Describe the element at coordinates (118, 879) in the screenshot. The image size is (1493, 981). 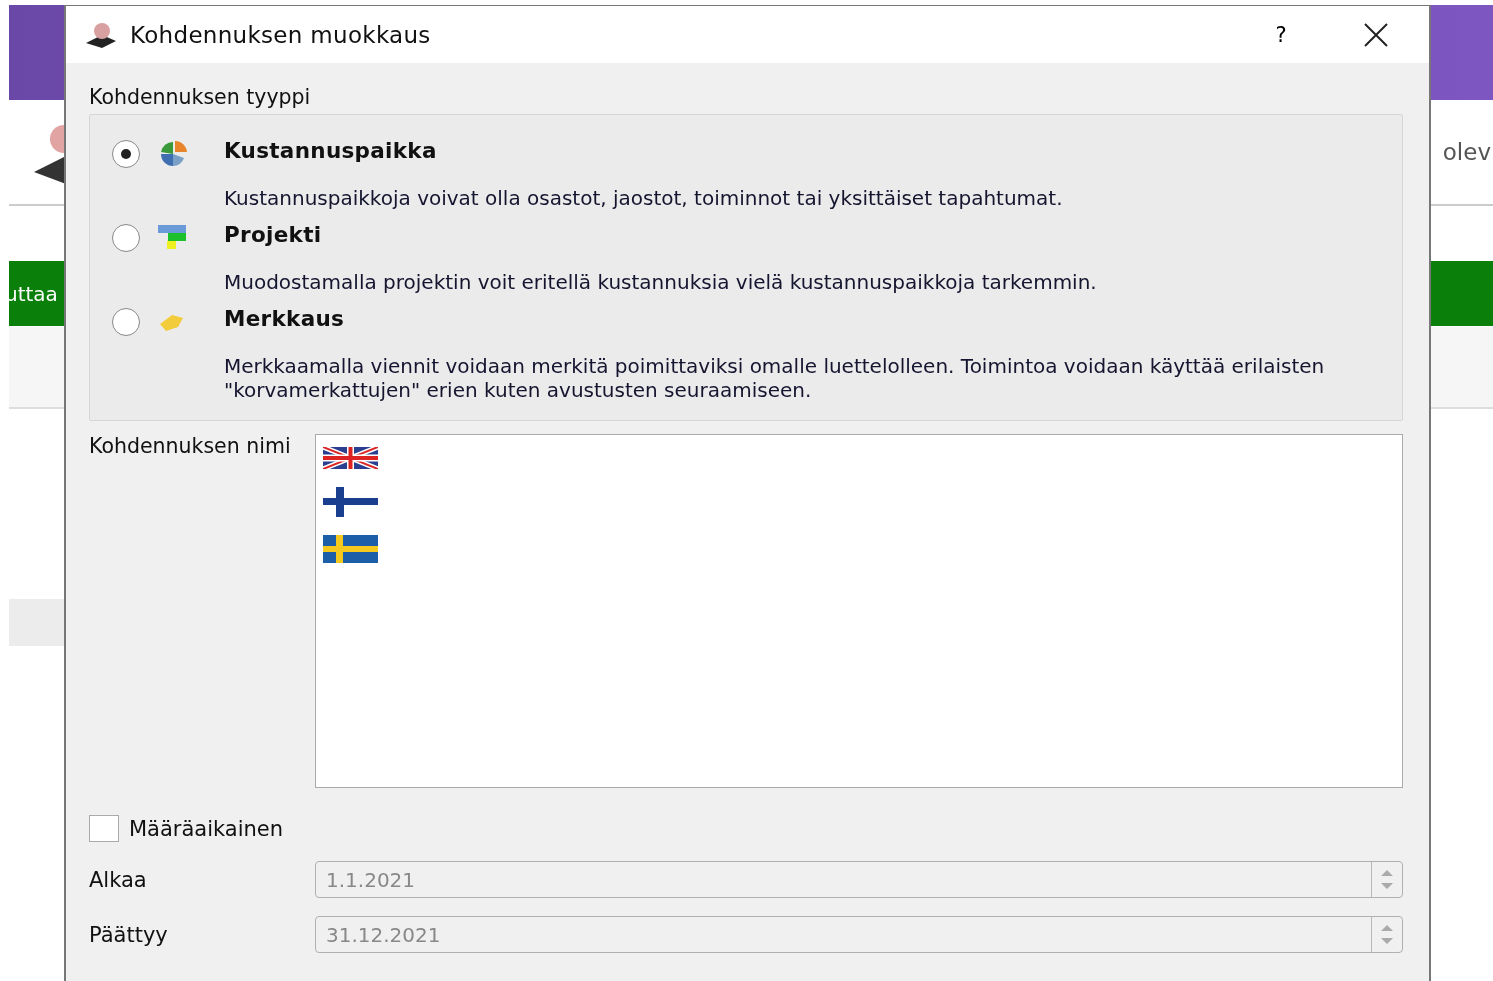
I see `field-label: Alkaa` at that location.